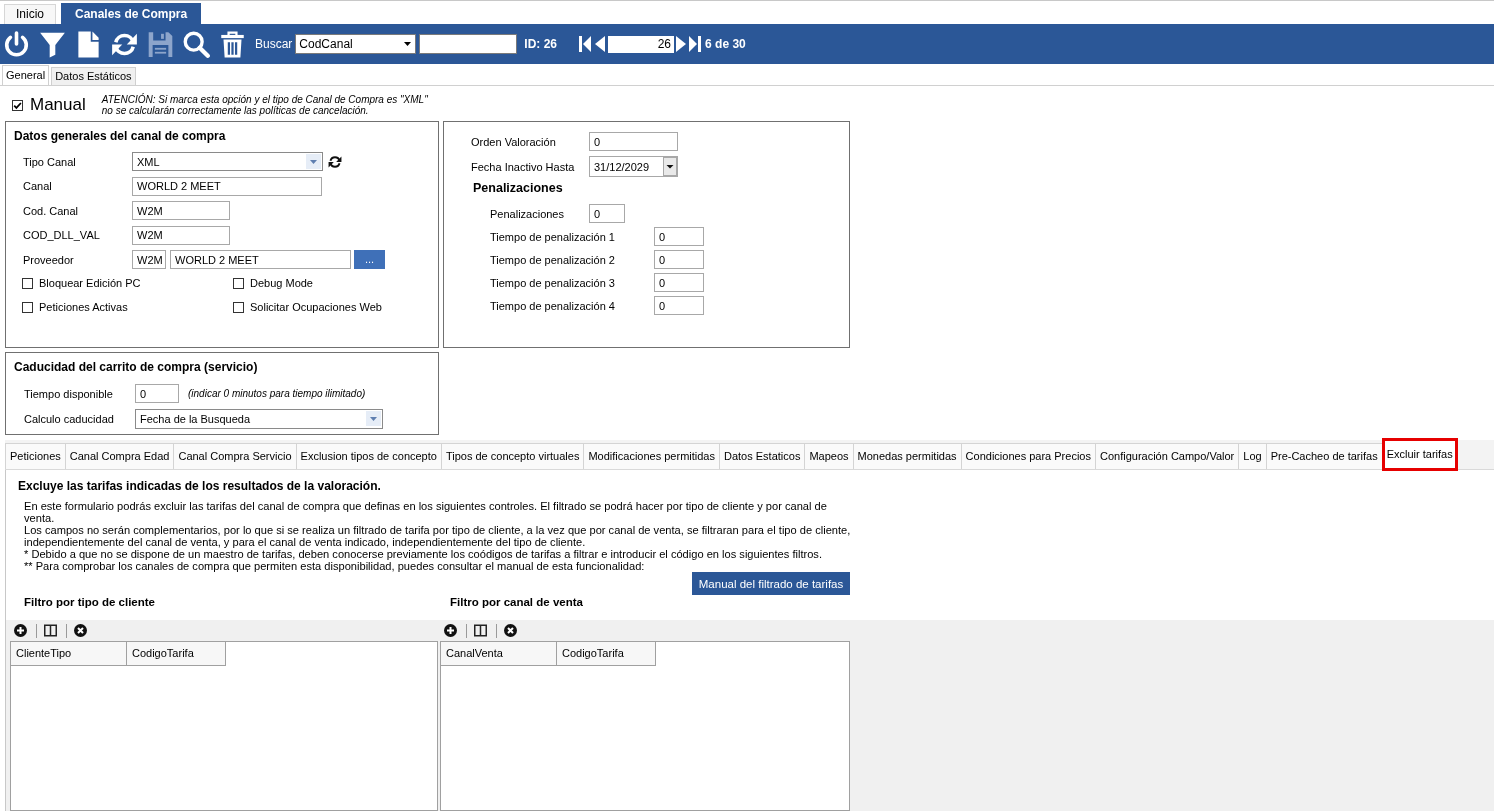 This screenshot has height=811, width=1494. What do you see at coordinates (264, 105) in the screenshot?
I see `warning-note: ATENCIÓN: Si marca esta opción y el tipo de Canal de Compra es "XML" no se calcularán correctamente las políticas de cancelación.` at bounding box center [264, 105].